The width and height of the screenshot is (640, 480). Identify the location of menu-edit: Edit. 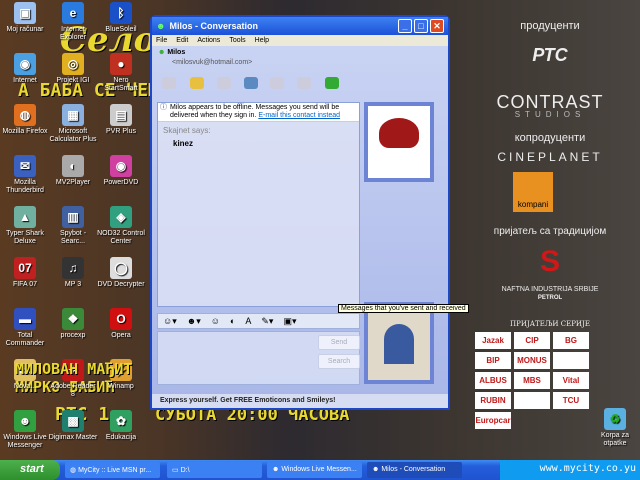
(182, 40).